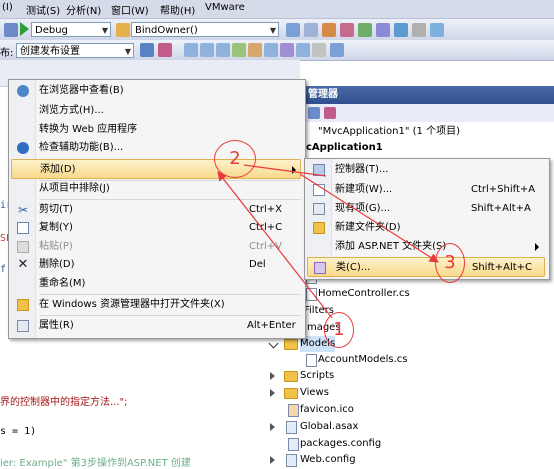  What do you see at coordinates (314, 392) in the screenshot?
I see `tree-item-label: Views` at bounding box center [314, 392].